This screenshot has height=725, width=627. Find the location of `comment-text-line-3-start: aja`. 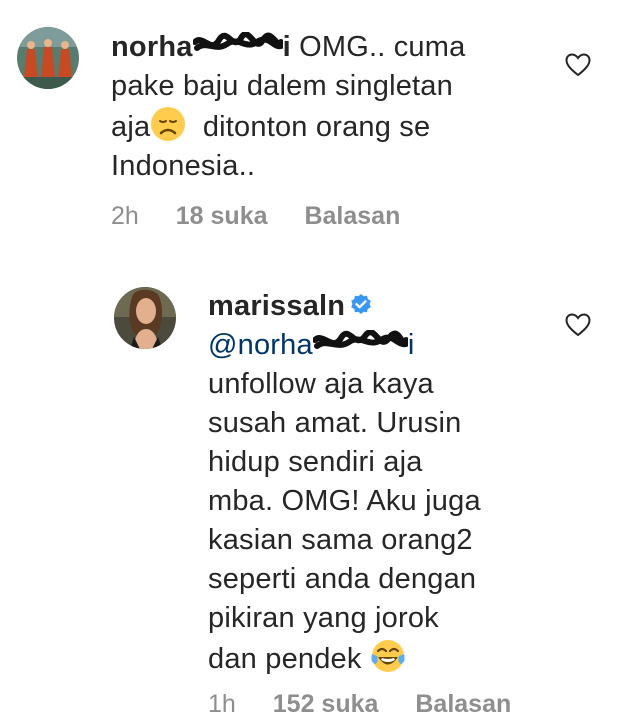

comment-text-line-3-start: aja is located at coordinates (131, 127).